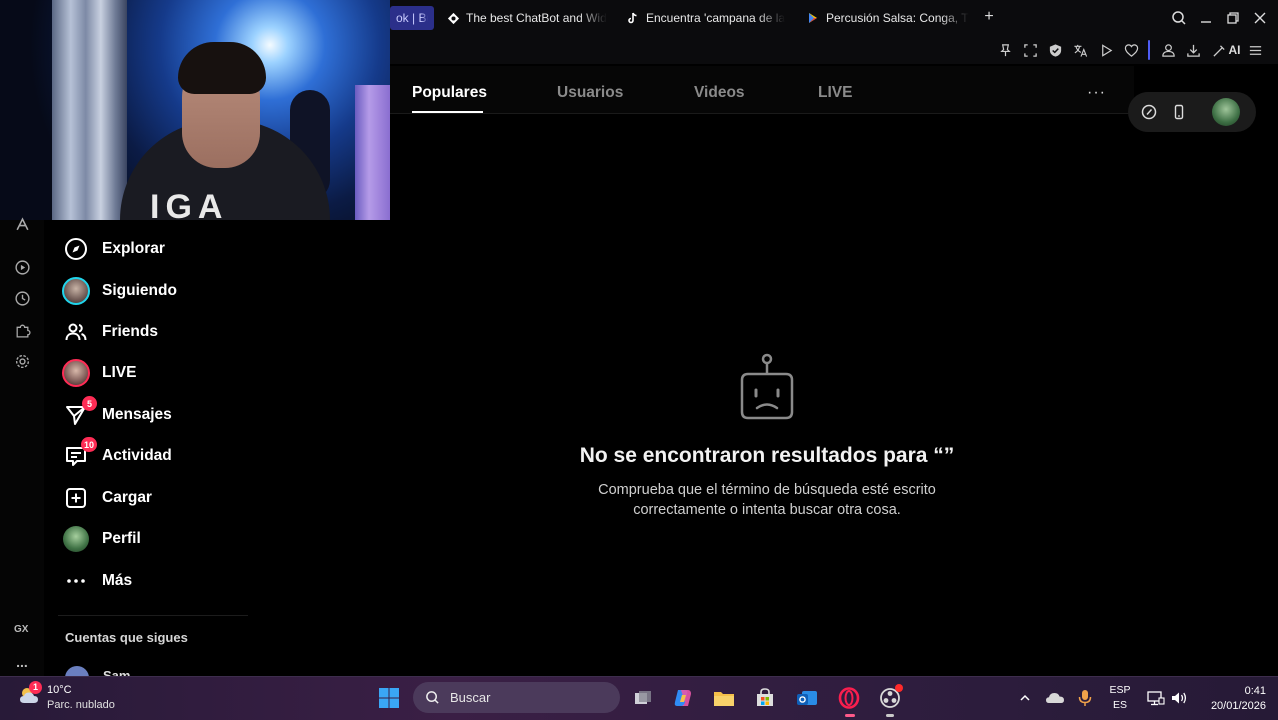 This screenshot has width=1278, height=720. What do you see at coordinates (1131, 50) in the screenshot?
I see `heart-icon` at bounding box center [1131, 50].